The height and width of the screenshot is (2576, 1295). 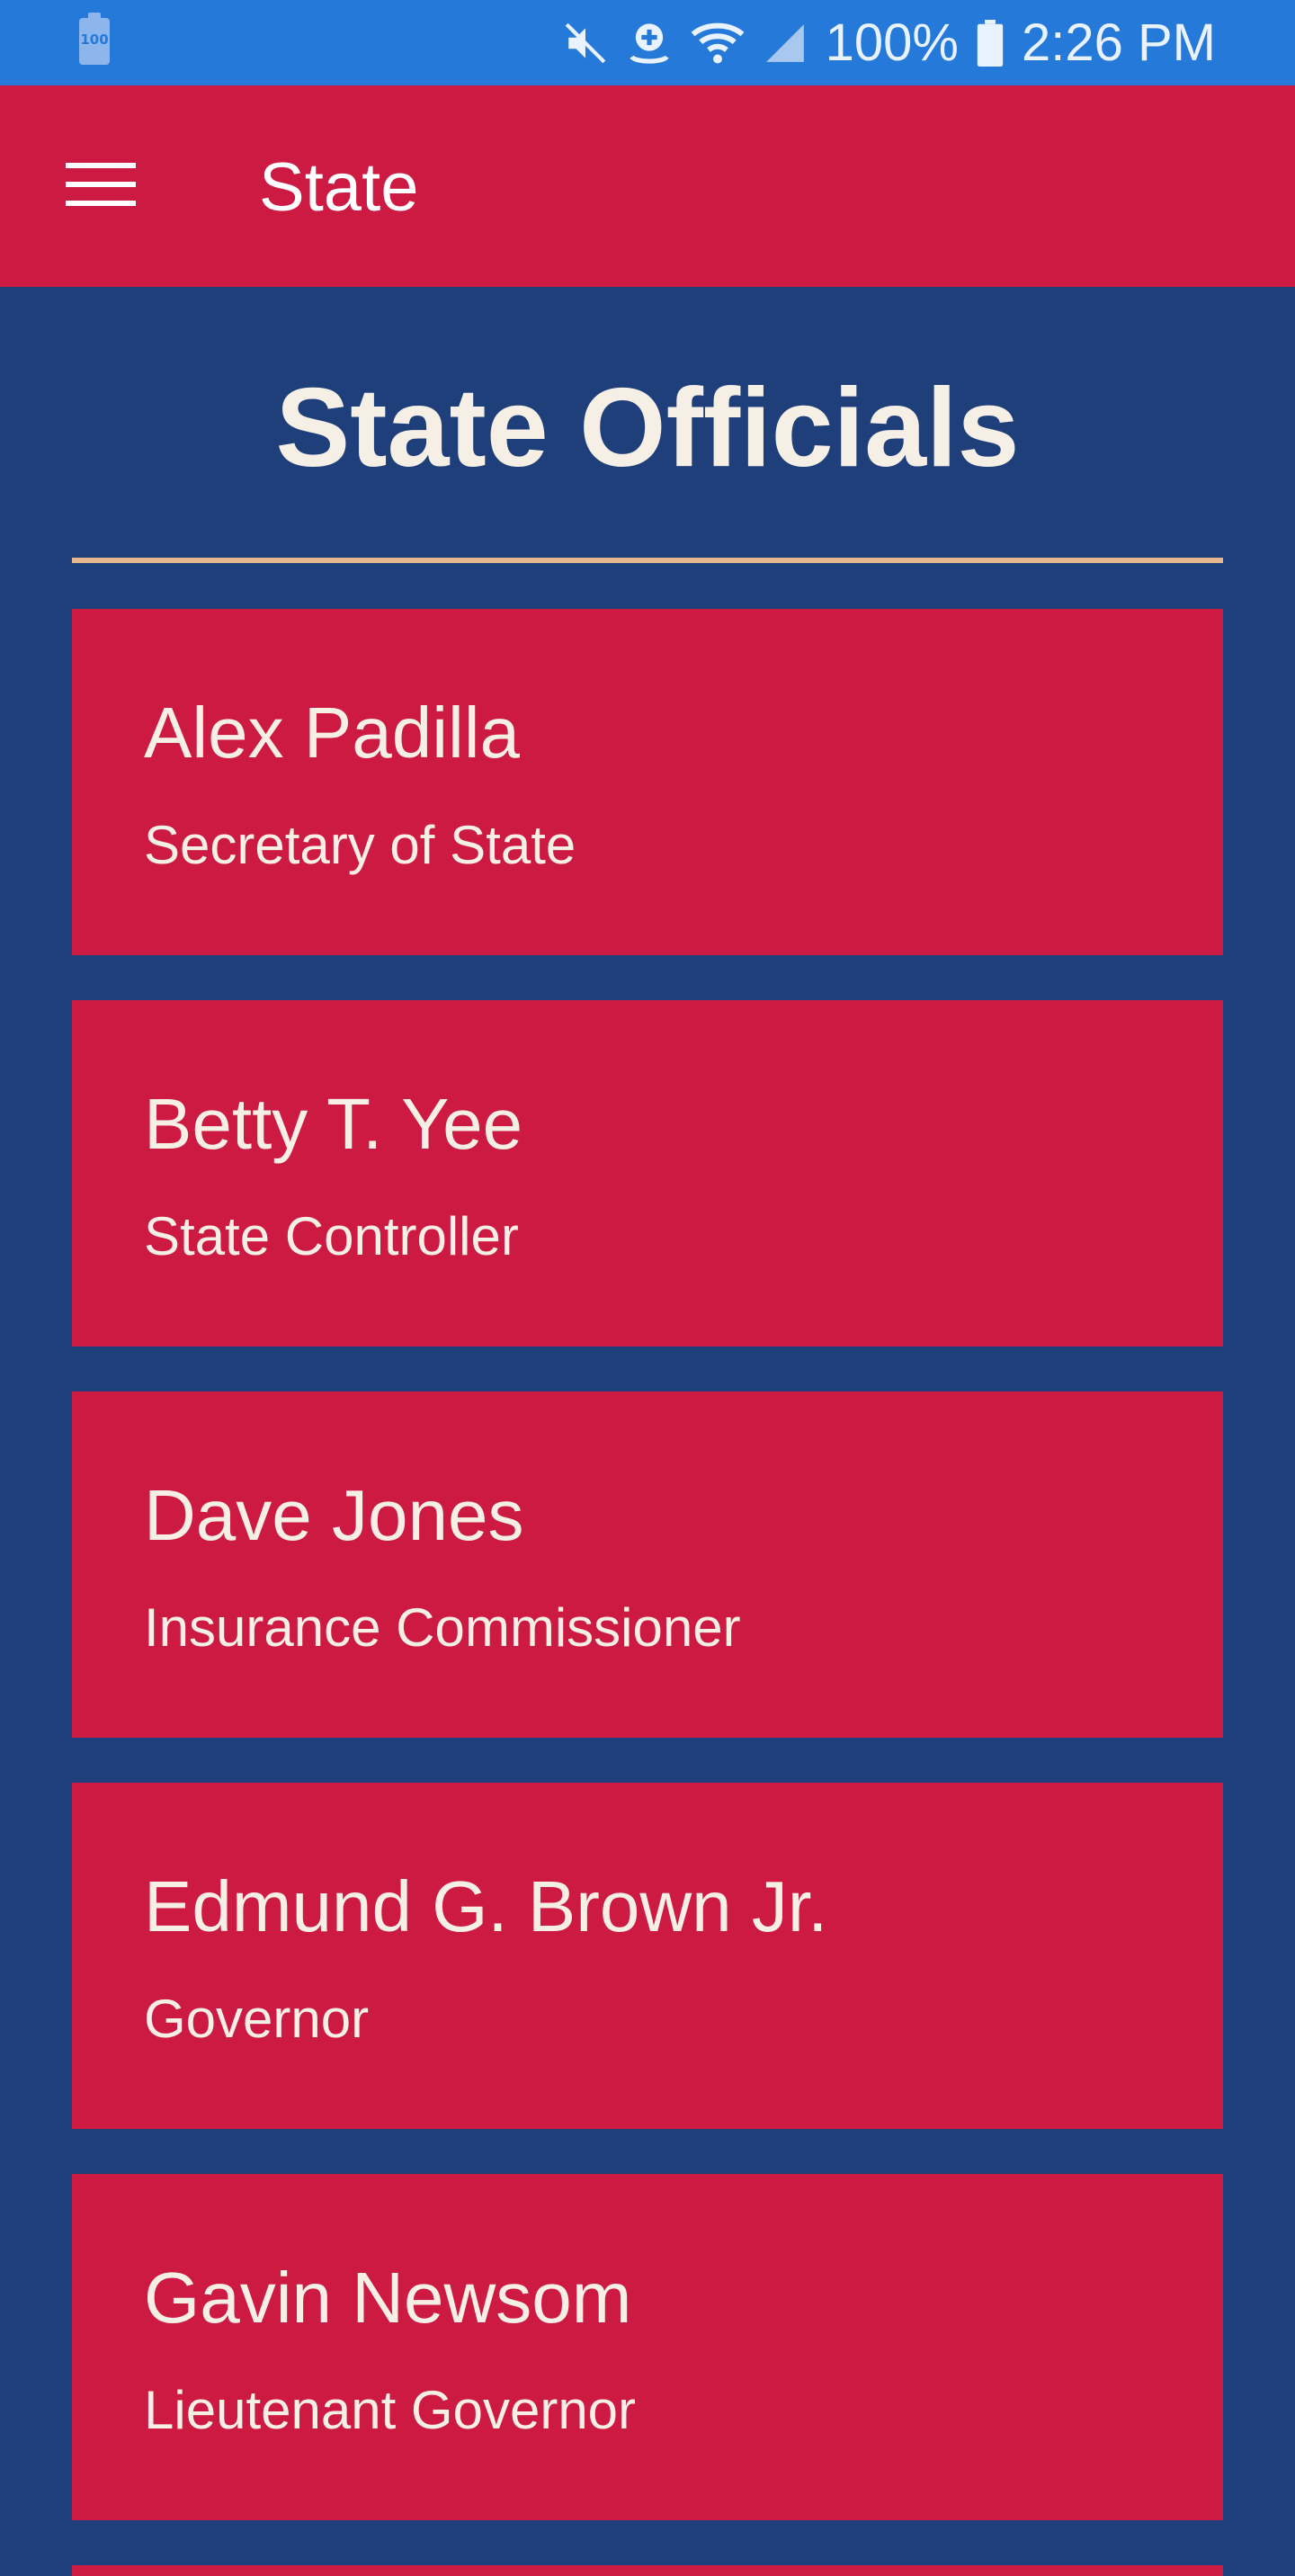 What do you see at coordinates (333, 1124) in the screenshot?
I see `official-name: Betty T. Yee` at bounding box center [333, 1124].